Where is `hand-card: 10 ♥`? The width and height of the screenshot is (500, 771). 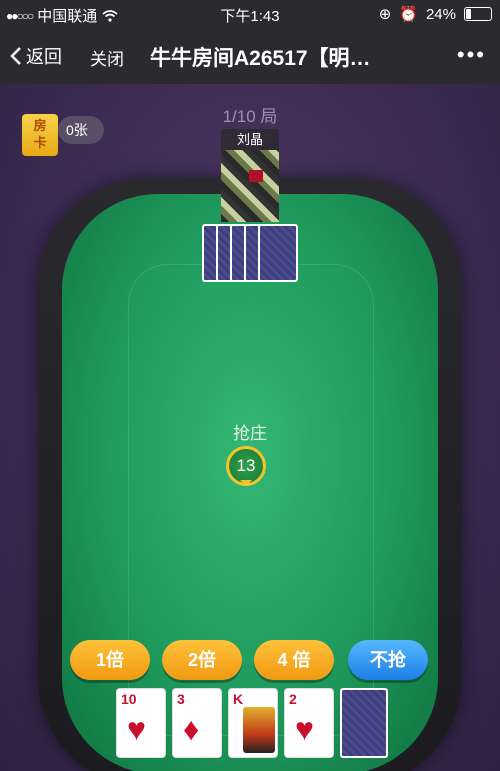
hand-card: 10 ♥ is located at coordinates (141, 723).